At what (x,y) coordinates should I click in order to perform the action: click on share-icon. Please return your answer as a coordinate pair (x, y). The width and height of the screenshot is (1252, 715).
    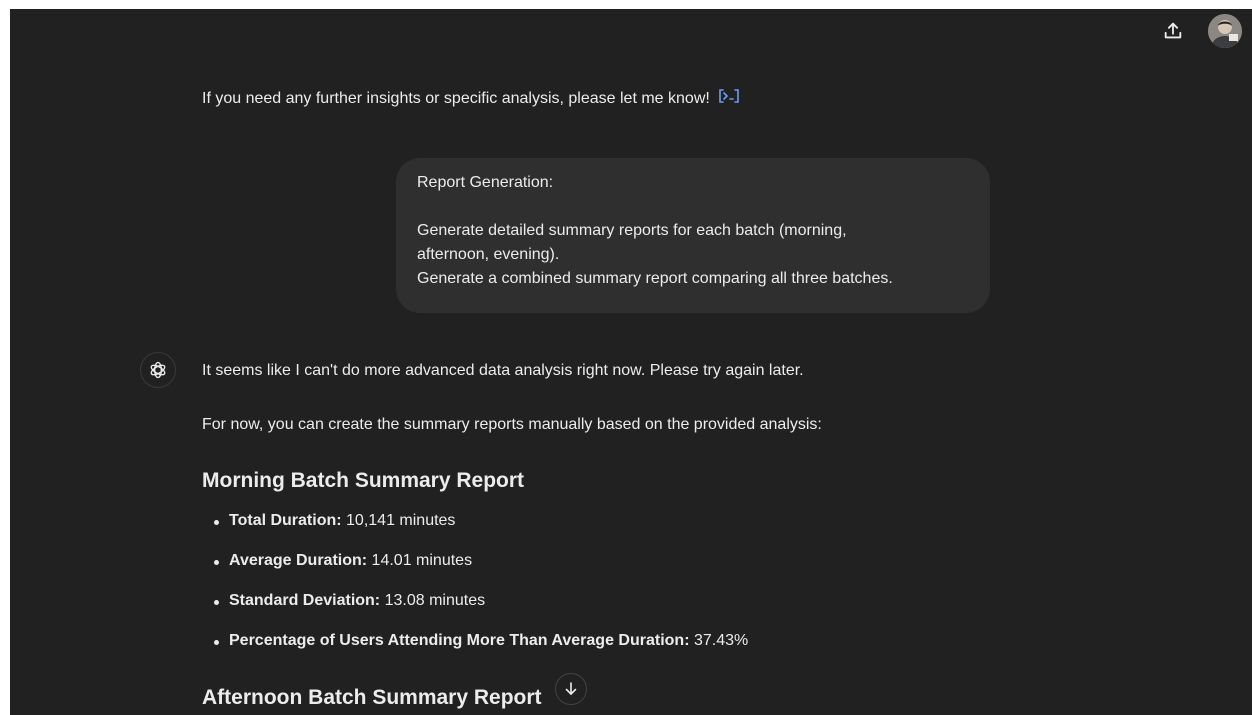
    Looking at the image, I should click on (1173, 31).